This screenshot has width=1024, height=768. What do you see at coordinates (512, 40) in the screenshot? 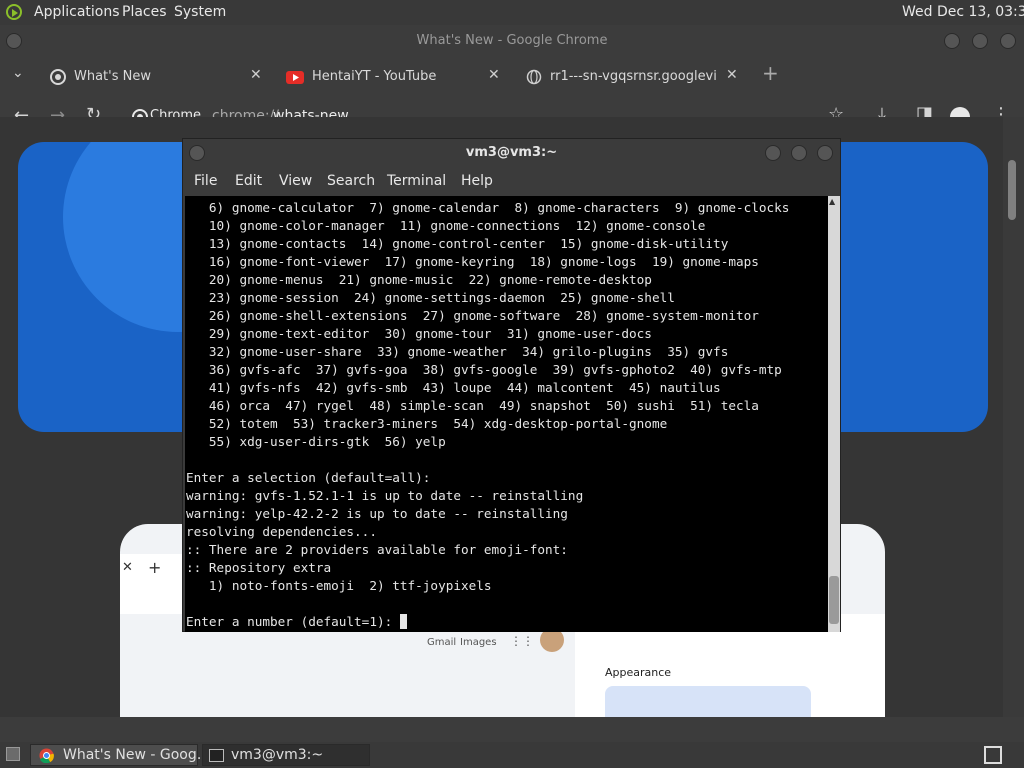
I see `window-title: What's New - Google Chrome` at bounding box center [512, 40].